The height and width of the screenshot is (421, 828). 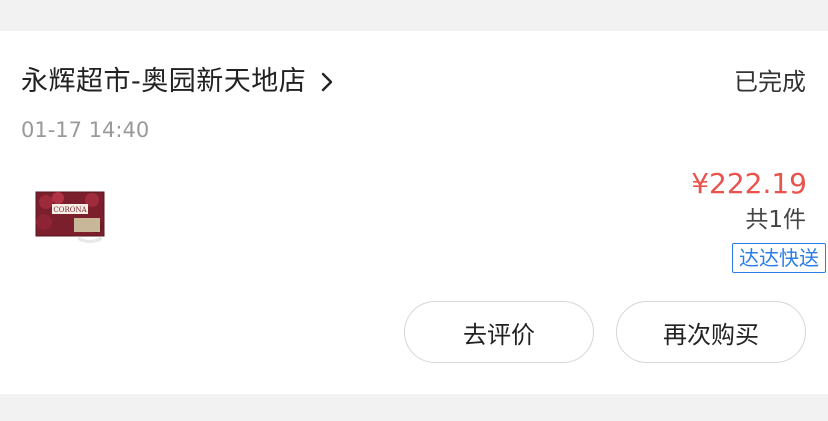 What do you see at coordinates (164, 81) in the screenshot?
I see `store-name: 永辉超市-奥园新天地店` at bounding box center [164, 81].